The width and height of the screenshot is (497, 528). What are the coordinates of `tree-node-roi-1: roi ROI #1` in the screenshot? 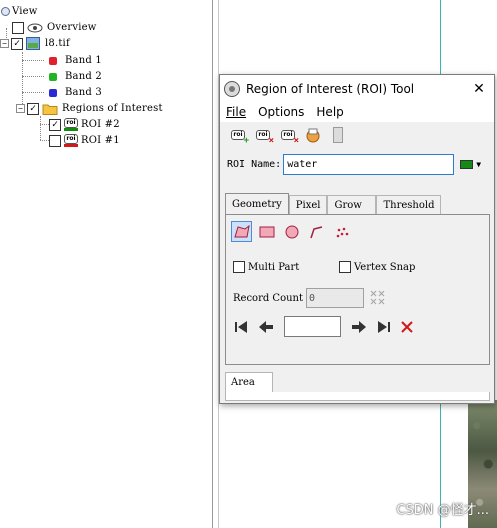 It's located at (84, 140).